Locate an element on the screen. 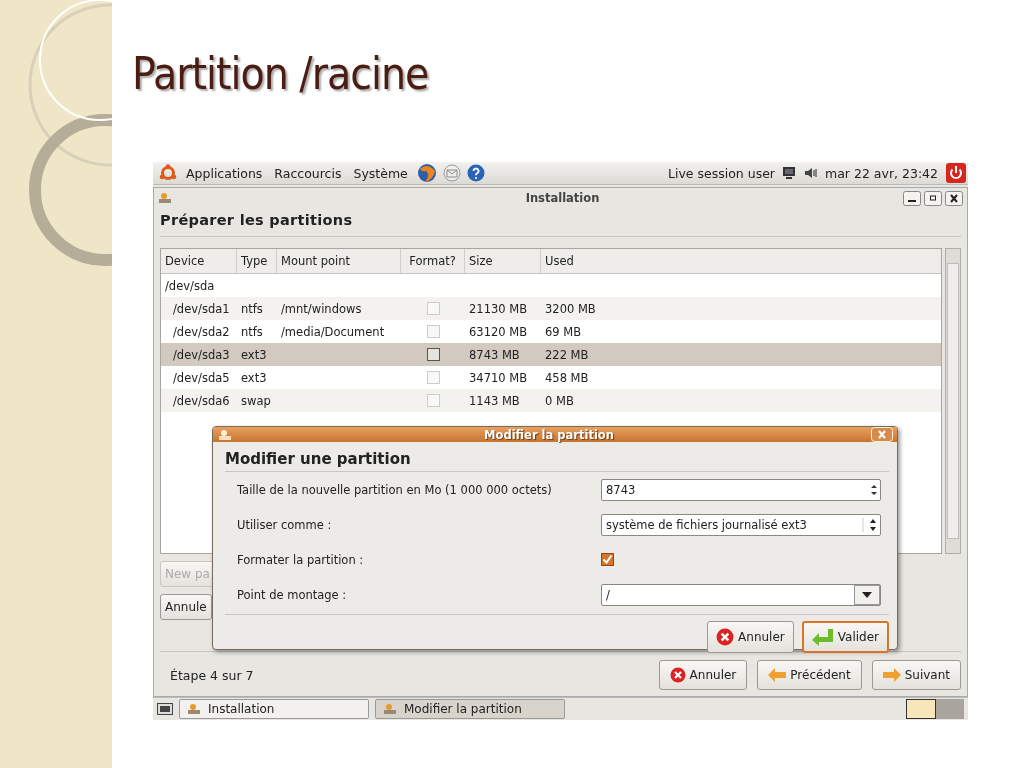 The height and width of the screenshot is (768, 1024). table-cell: 458 MB is located at coordinates (567, 377).